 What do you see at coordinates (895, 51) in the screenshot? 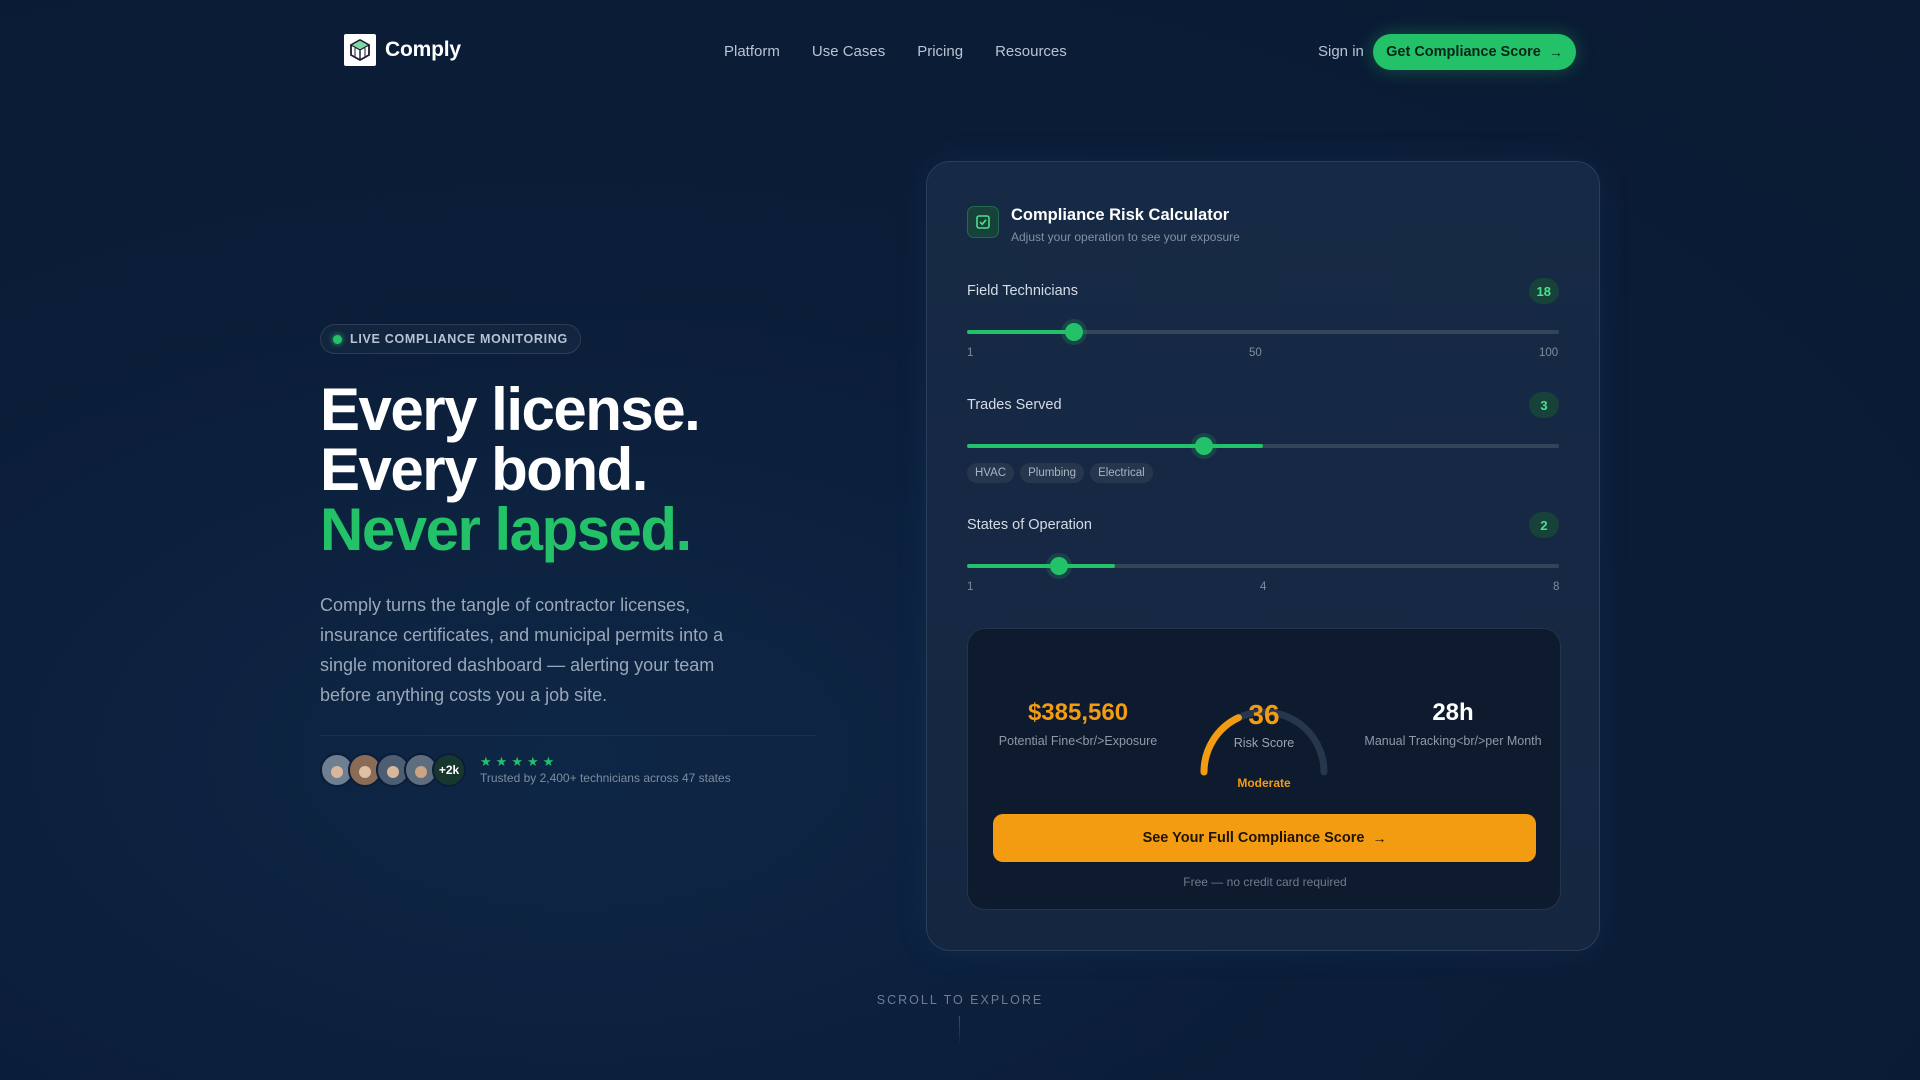
I see `nav-links: Platform Use Cases Pricing Resources` at bounding box center [895, 51].